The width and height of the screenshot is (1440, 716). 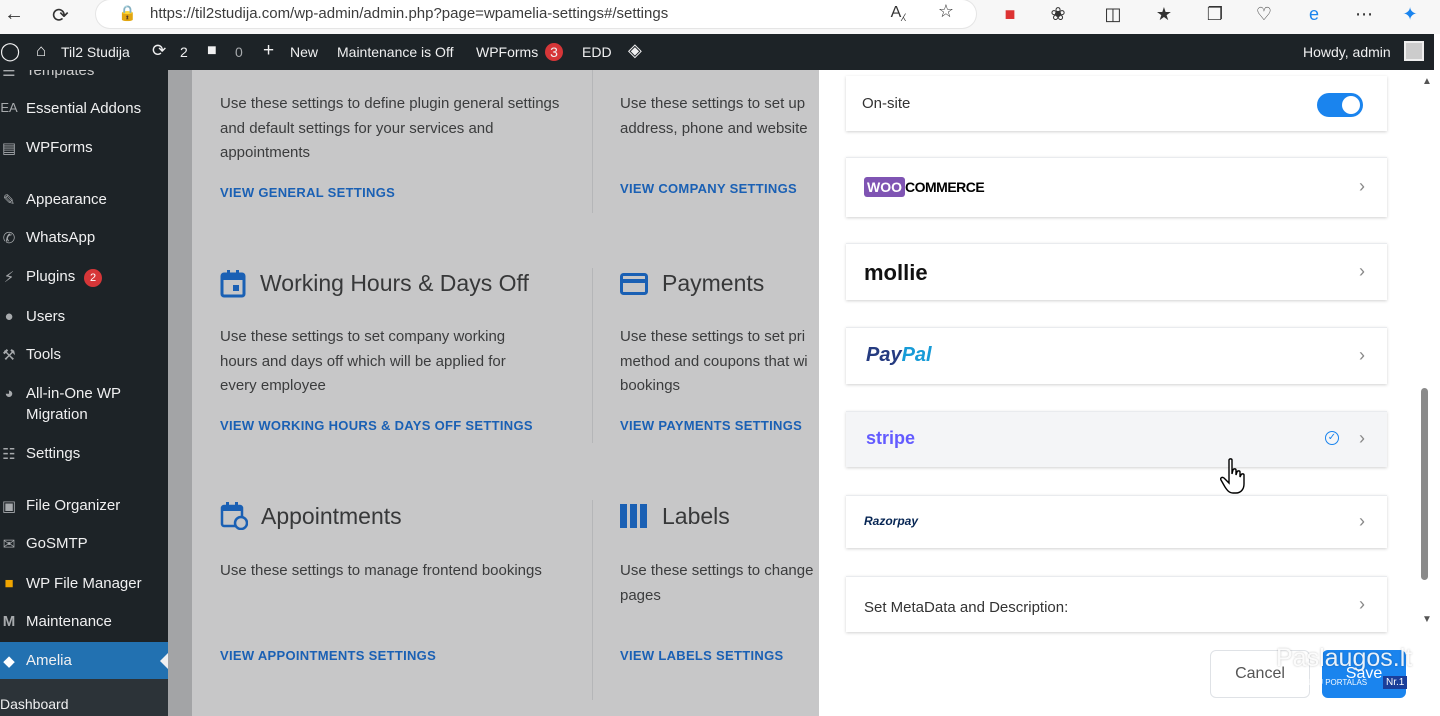 I want to click on sidebar-item-wp-file-manager: ■ WP File Manager, so click(x=84, y=586).